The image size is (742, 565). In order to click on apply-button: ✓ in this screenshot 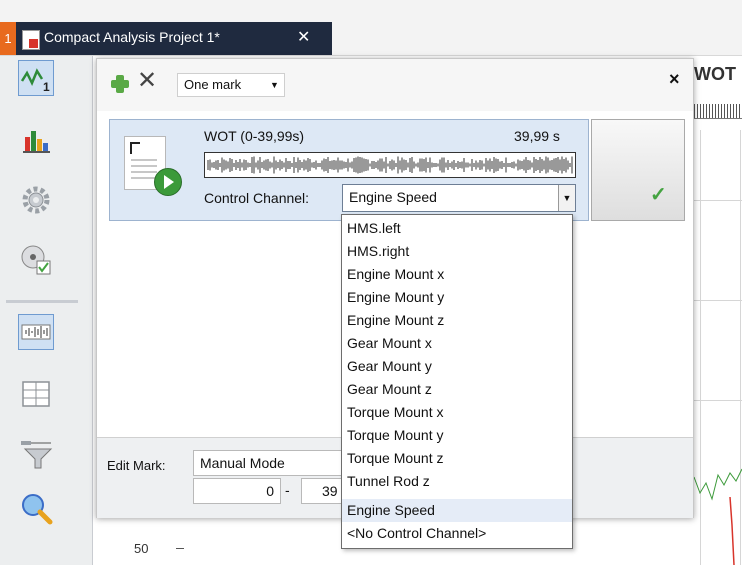, I will do `click(638, 170)`.